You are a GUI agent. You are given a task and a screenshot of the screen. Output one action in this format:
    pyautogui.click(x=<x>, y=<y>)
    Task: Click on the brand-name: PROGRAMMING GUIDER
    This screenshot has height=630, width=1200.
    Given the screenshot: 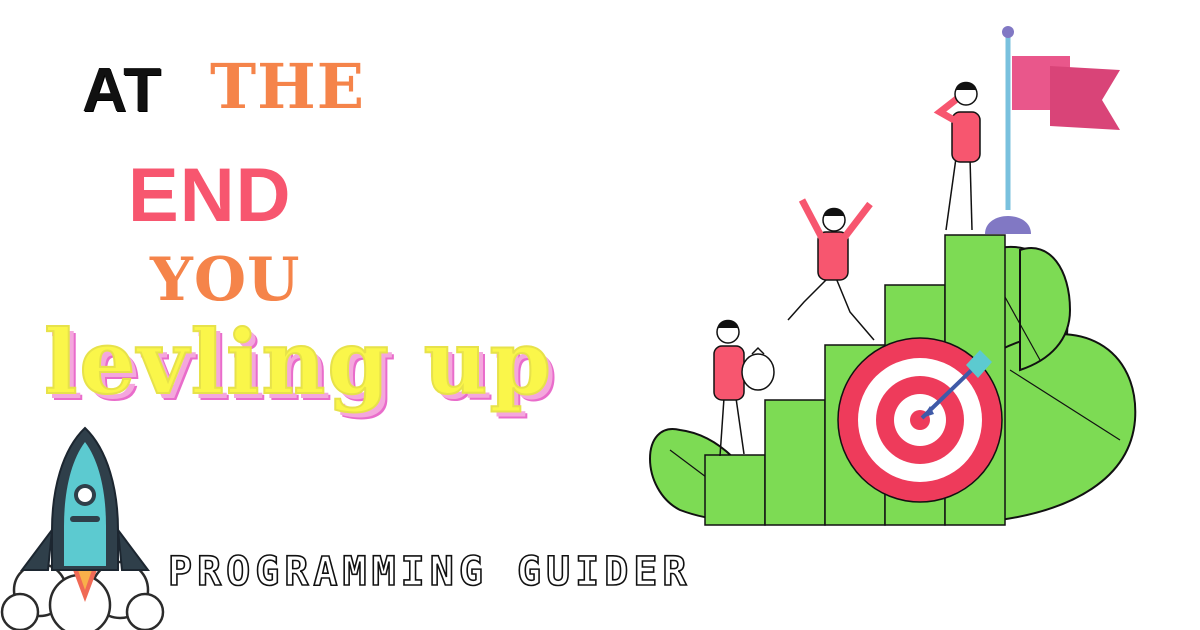 What is the action you would take?
    pyautogui.click(x=429, y=572)
    